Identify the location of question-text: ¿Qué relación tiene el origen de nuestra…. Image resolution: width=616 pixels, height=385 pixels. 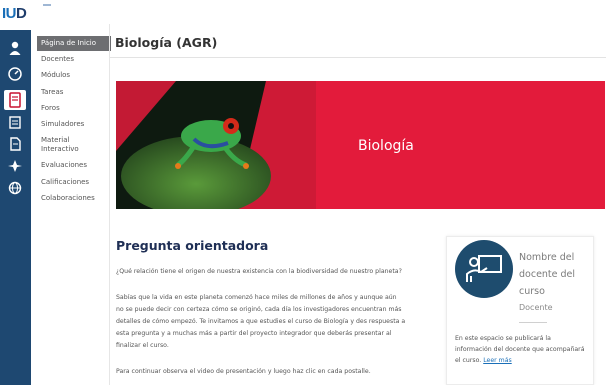
(259, 271).